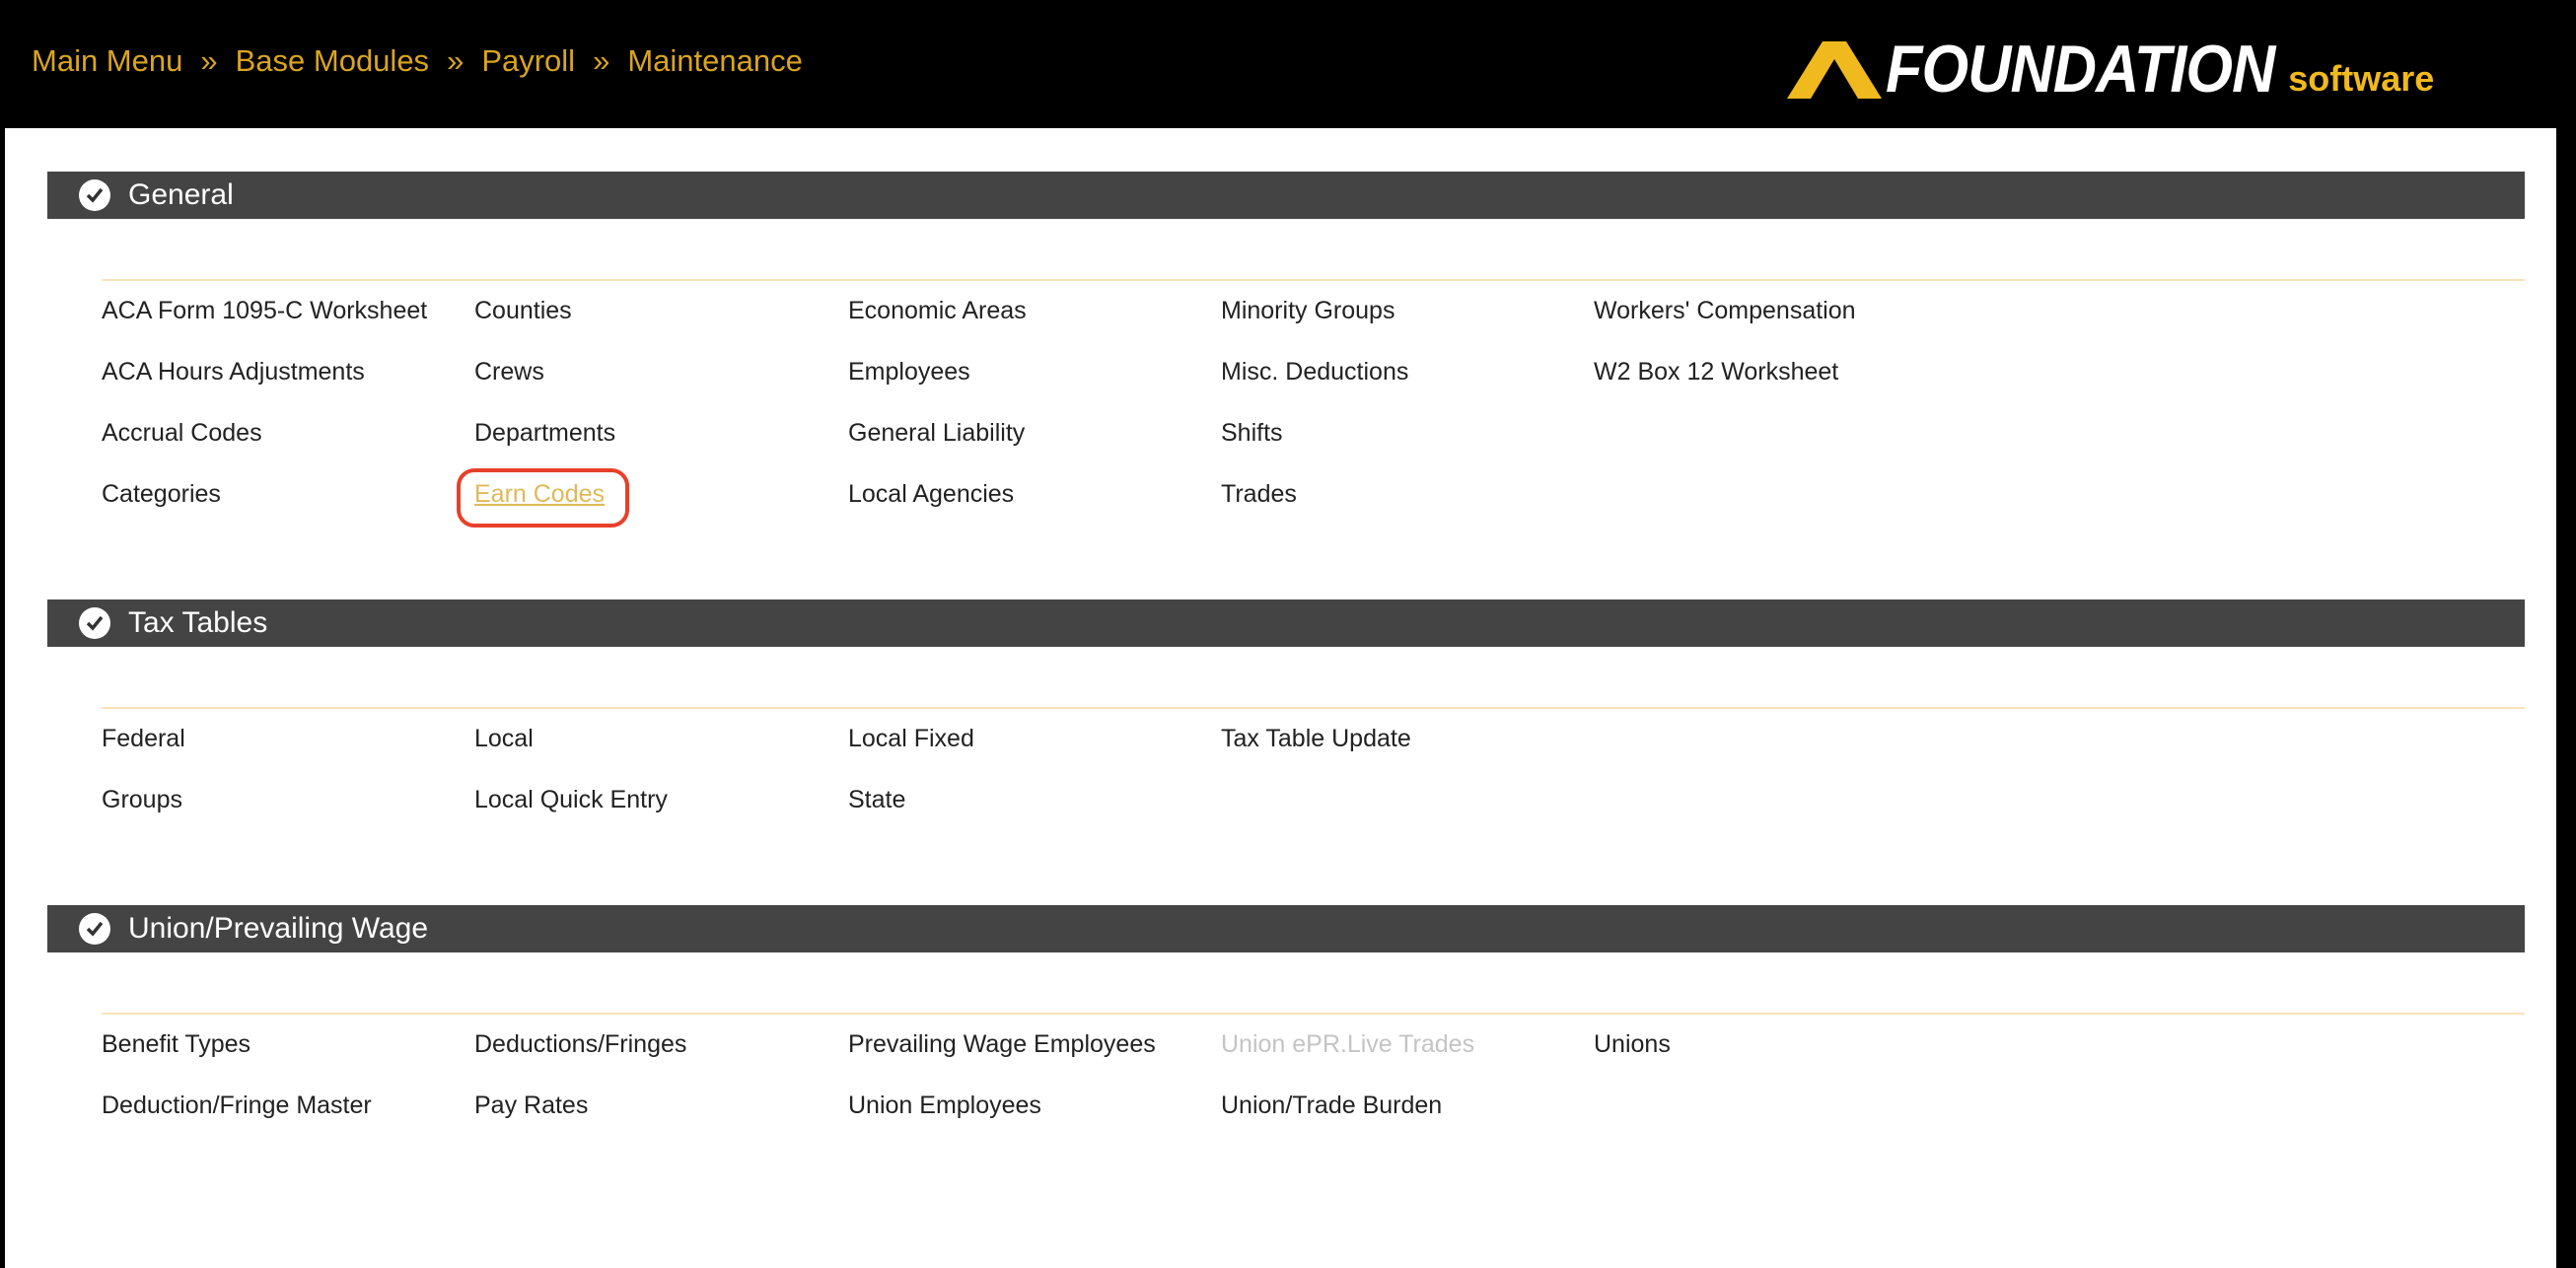 This screenshot has width=2576, height=1268. Describe the element at coordinates (333, 60) in the screenshot. I see `breadcrumb-base-modules: Base Modules` at that location.